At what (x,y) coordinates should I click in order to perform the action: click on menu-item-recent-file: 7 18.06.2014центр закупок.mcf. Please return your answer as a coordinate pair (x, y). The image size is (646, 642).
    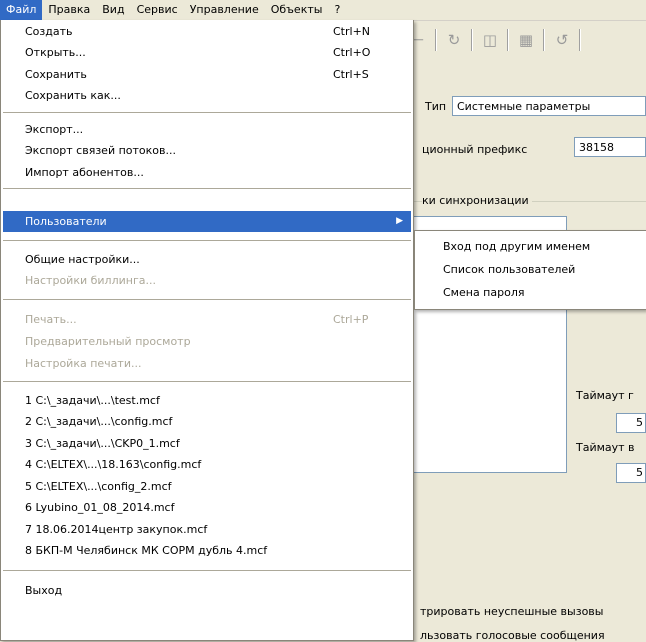
    Looking at the image, I should click on (207, 529).